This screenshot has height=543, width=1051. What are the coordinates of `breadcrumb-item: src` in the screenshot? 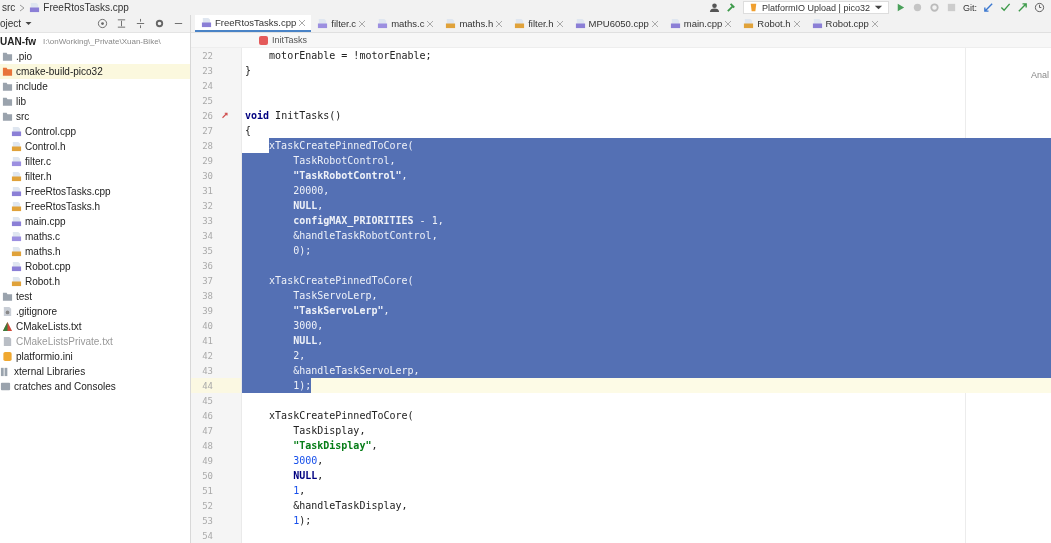 It's located at (9, 7).